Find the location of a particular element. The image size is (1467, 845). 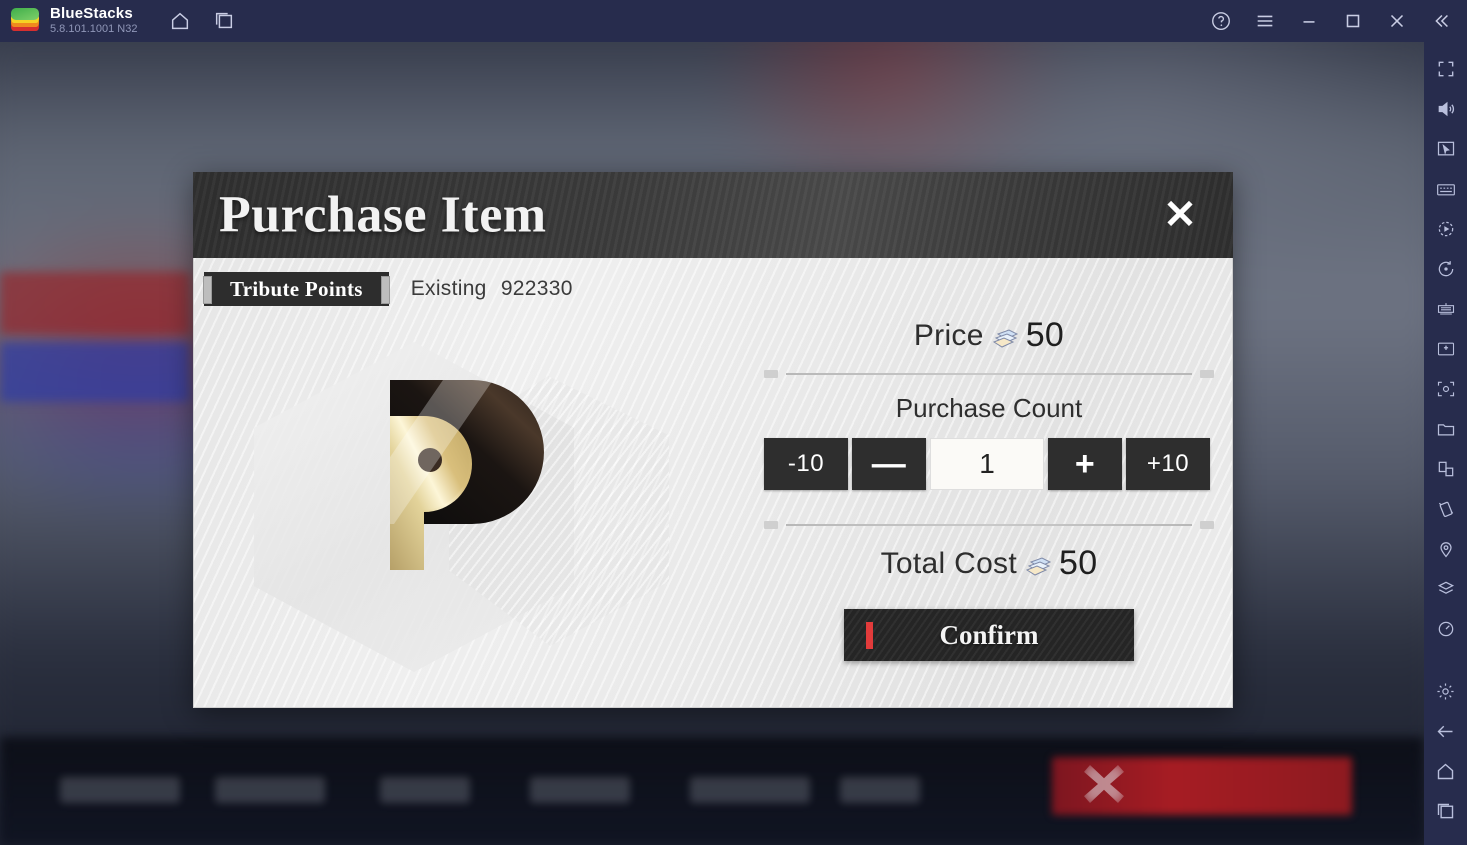

total-cost-row: Total Cost 50 is located at coordinates (989, 563).